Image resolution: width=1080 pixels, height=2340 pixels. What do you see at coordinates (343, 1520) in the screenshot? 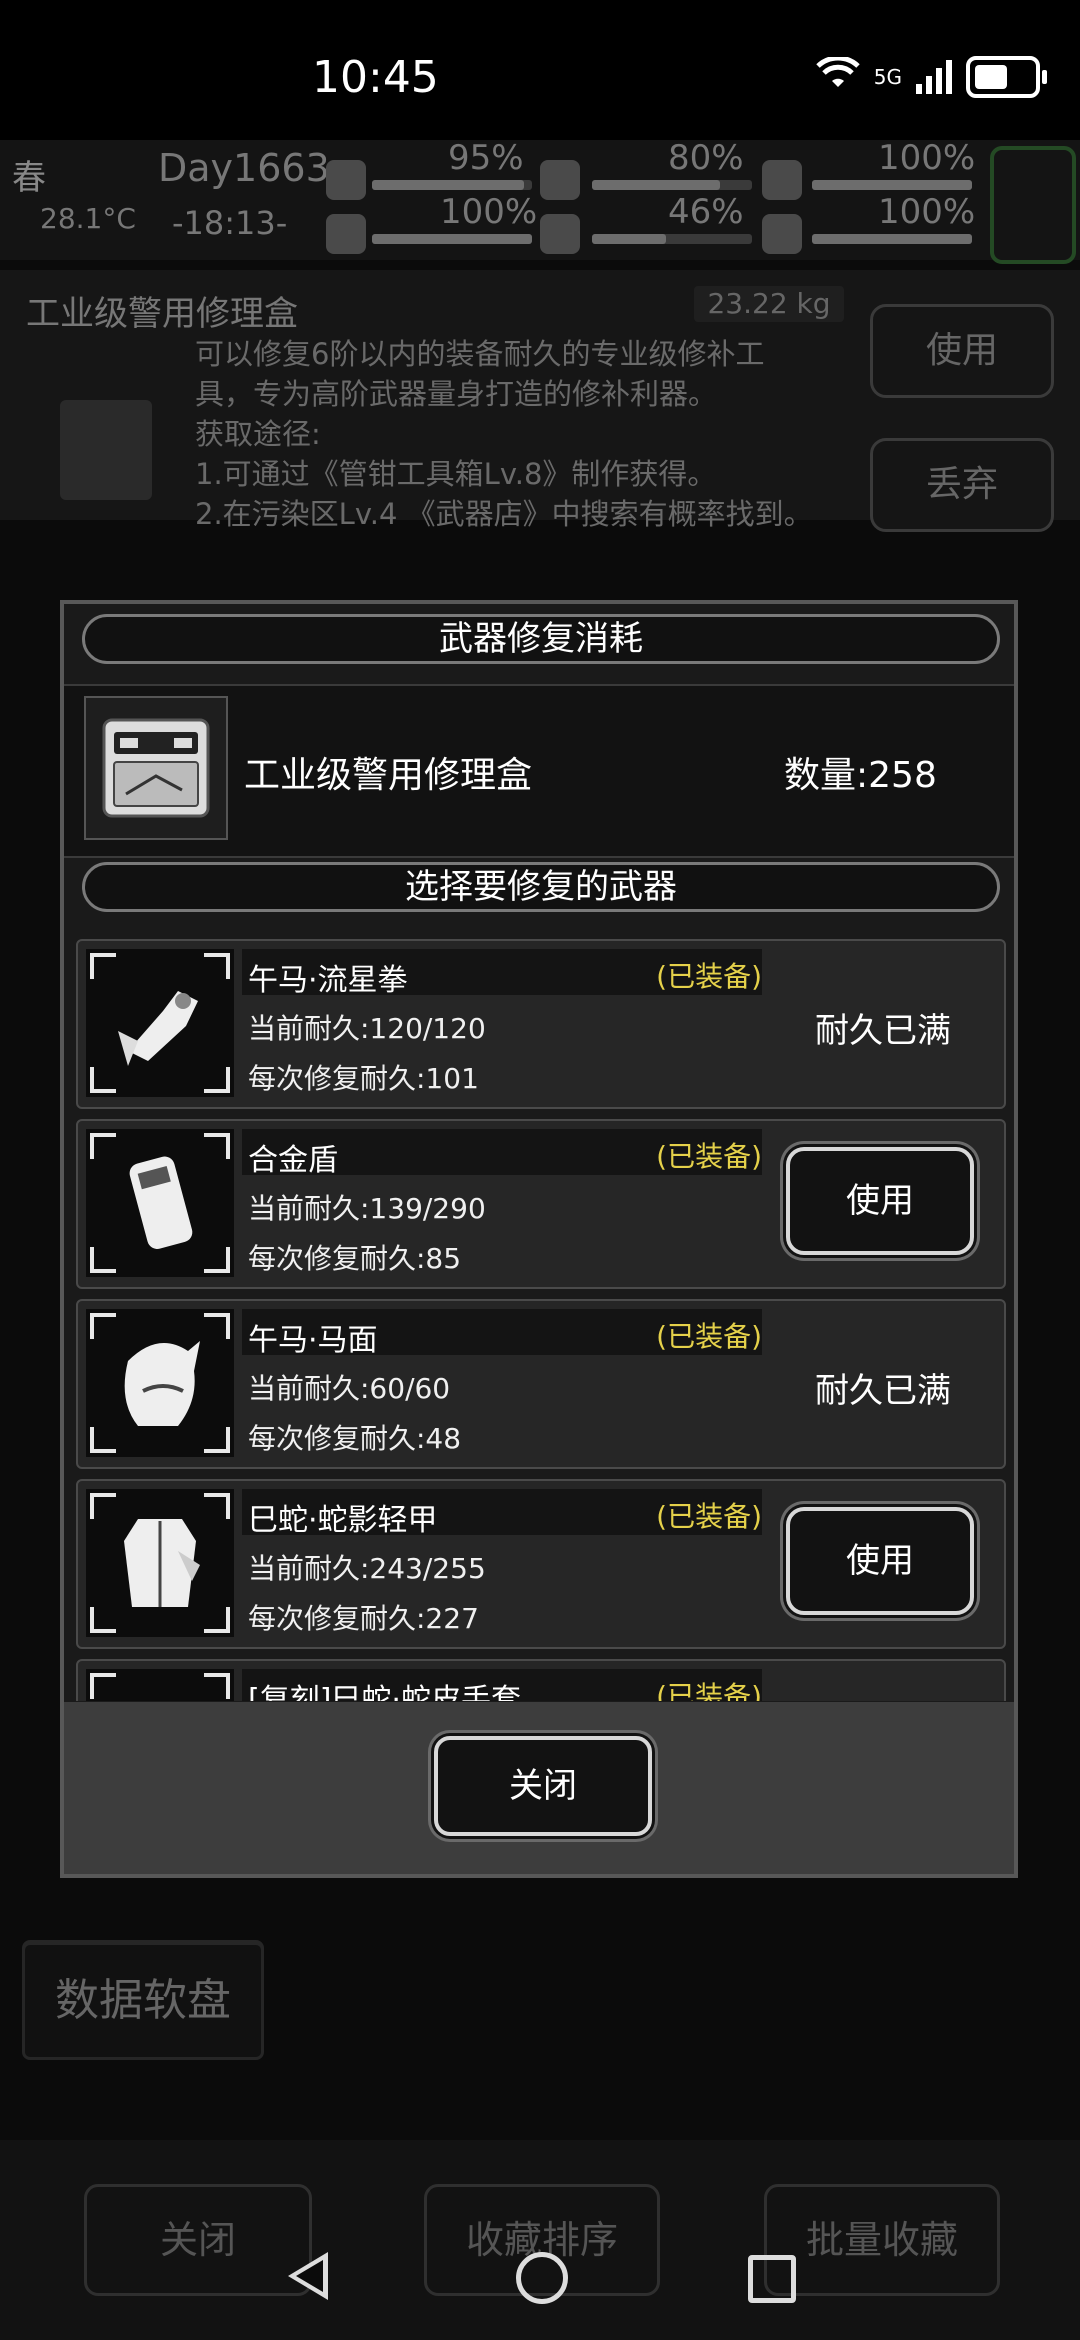
I see `weapon-name: 巳蛇·蛇影轻甲` at bounding box center [343, 1520].